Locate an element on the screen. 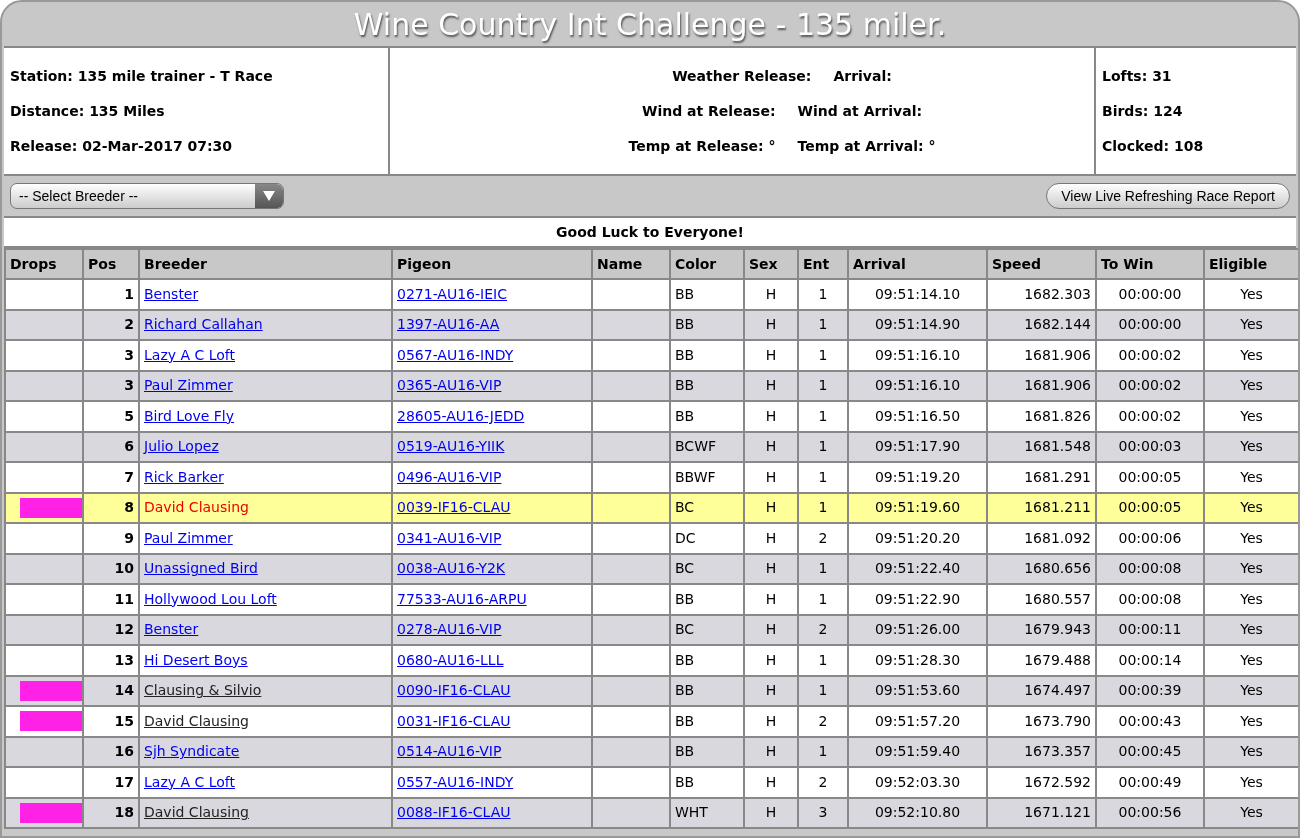 This screenshot has width=1300, height=838. column-header: Pigeon is located at coordinates (492, 264).